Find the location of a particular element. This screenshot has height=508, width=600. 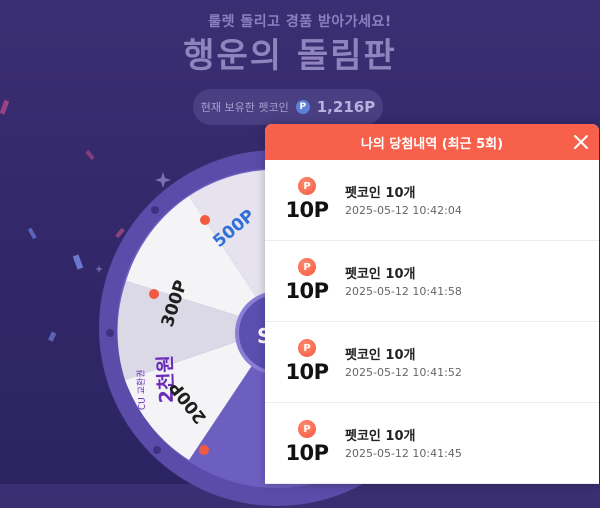

history-timestamp: 2025-05-12 10:41:58 is located at coordinates (403, 291).